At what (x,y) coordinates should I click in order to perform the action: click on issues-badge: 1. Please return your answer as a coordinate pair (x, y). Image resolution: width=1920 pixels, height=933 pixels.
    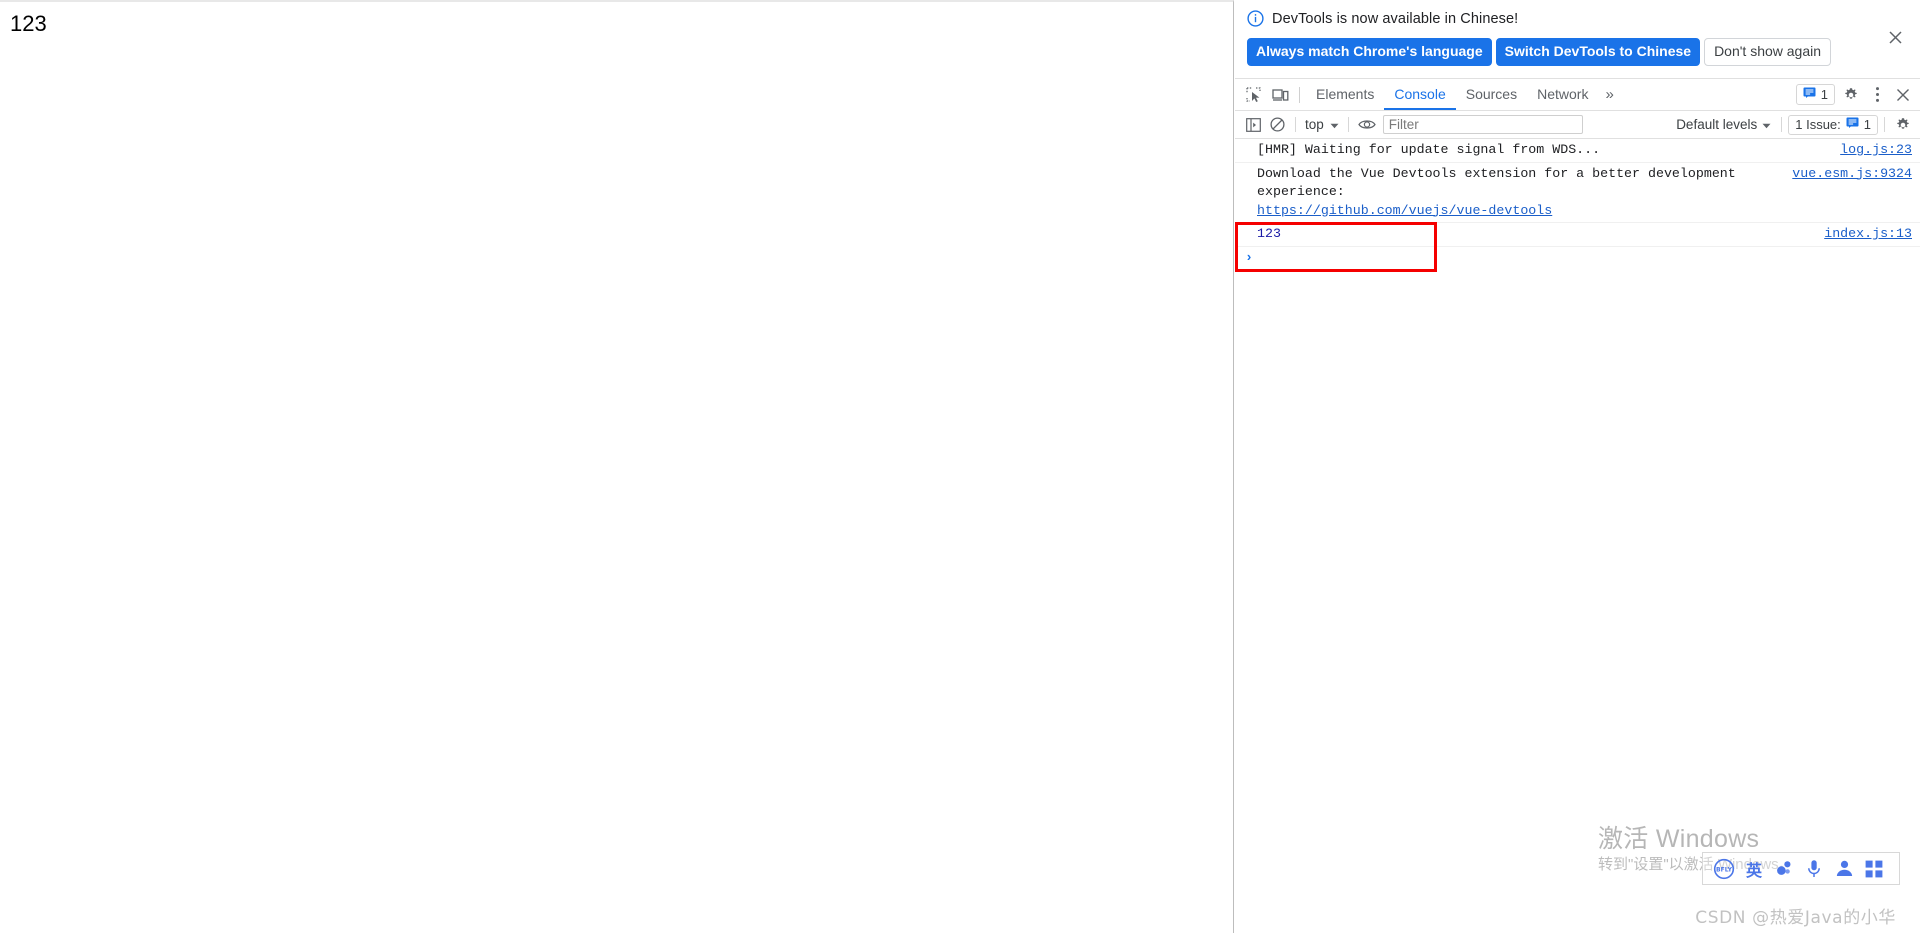
    Looking at the image, I should click on (1815, 94).